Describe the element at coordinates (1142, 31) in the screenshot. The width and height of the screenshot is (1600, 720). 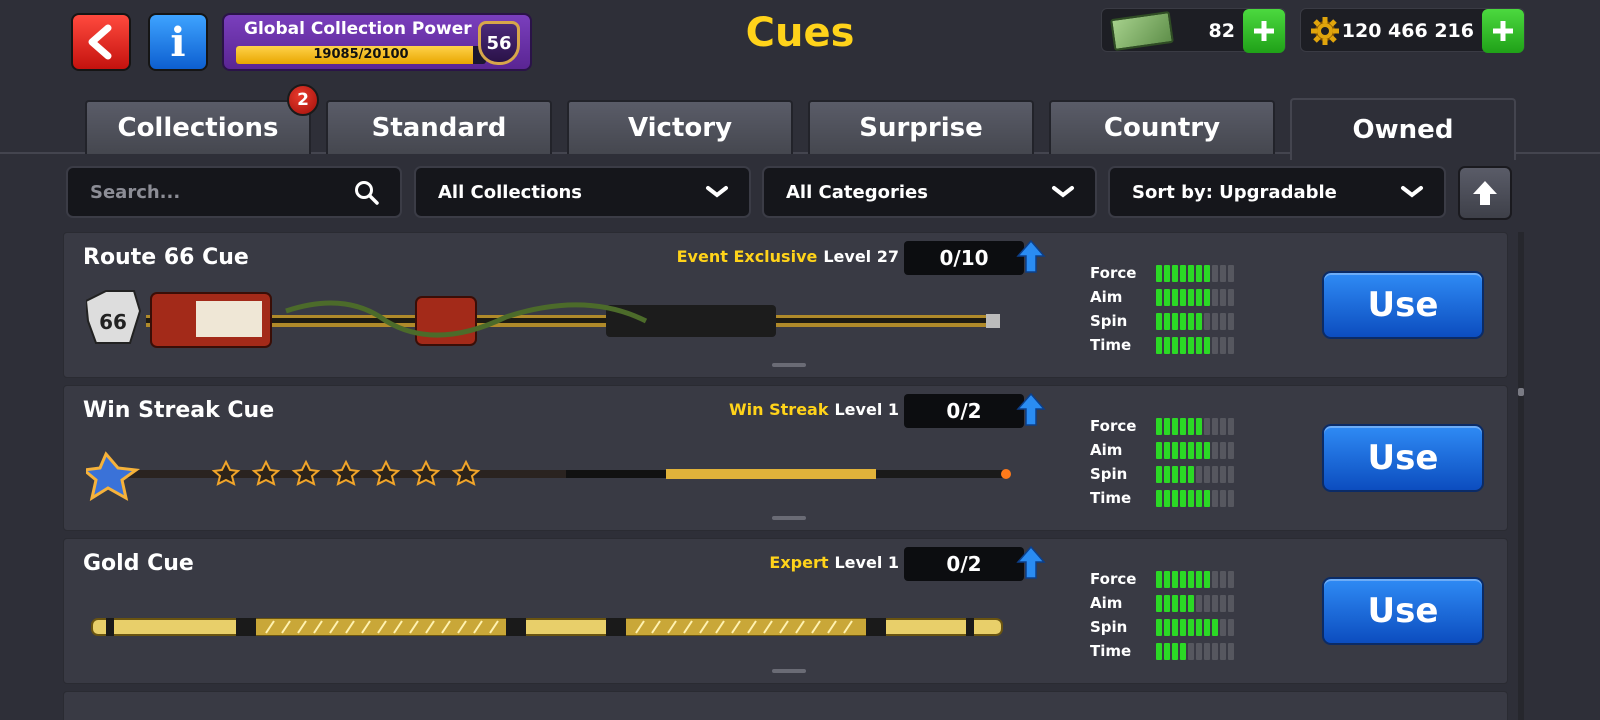
I see `cash-icon` at that location.